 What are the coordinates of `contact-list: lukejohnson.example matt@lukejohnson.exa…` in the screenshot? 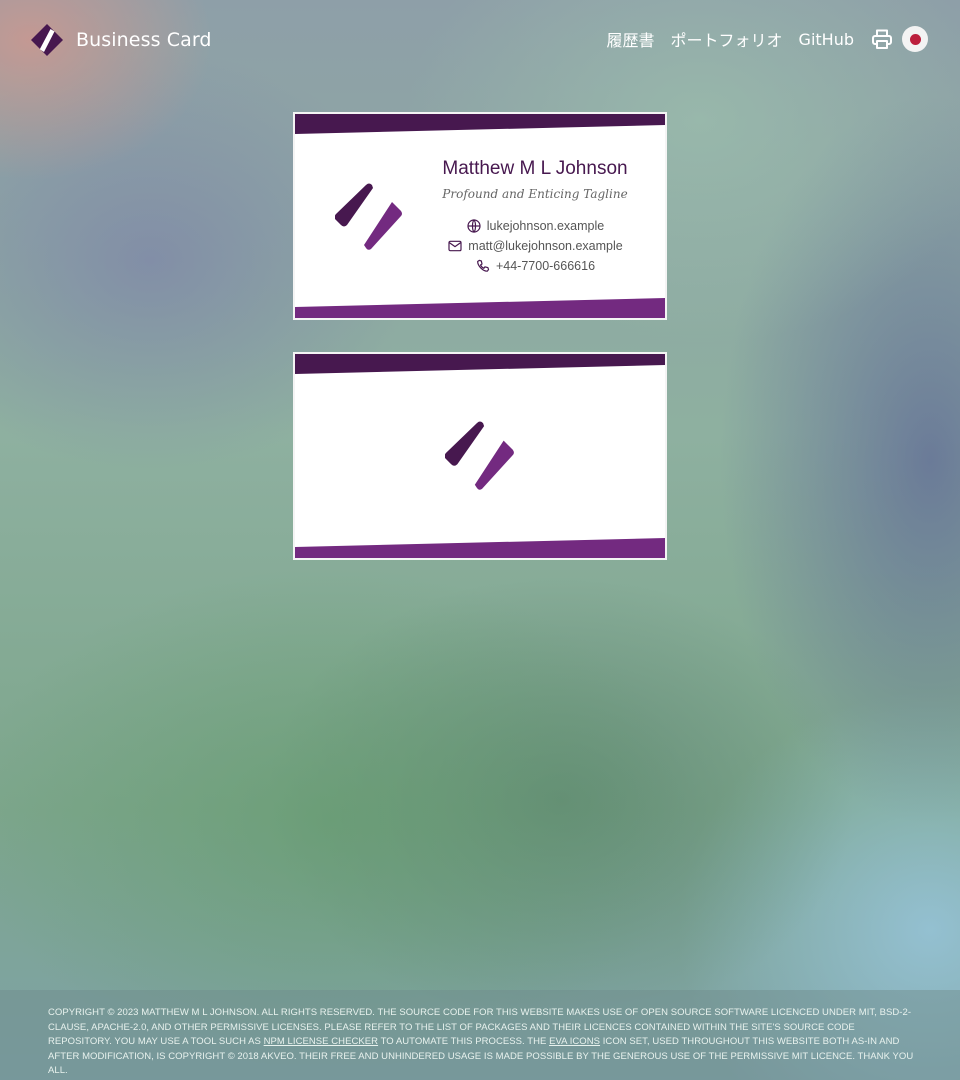 It's located at (535, 246).